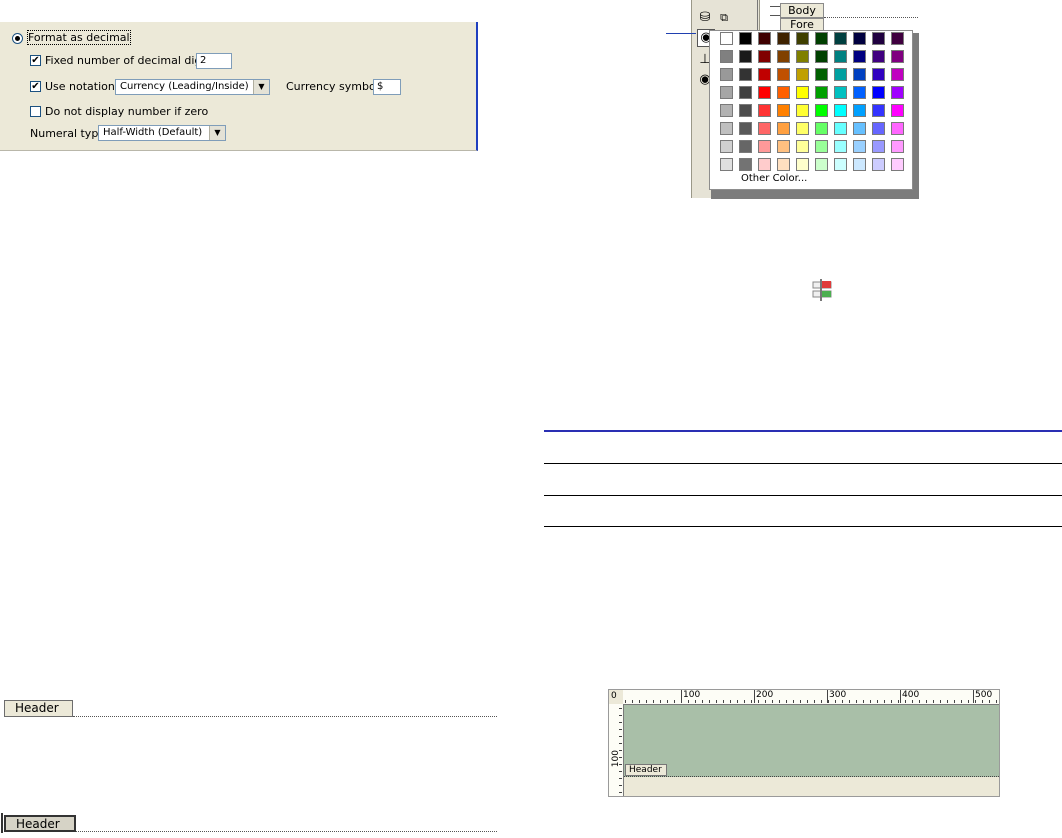 This screenshot has height=838, width=1062. What do you see at coordinates (823, 290) in the screenshot?
I see `split-view-icon` at bounding box center [823, 290].